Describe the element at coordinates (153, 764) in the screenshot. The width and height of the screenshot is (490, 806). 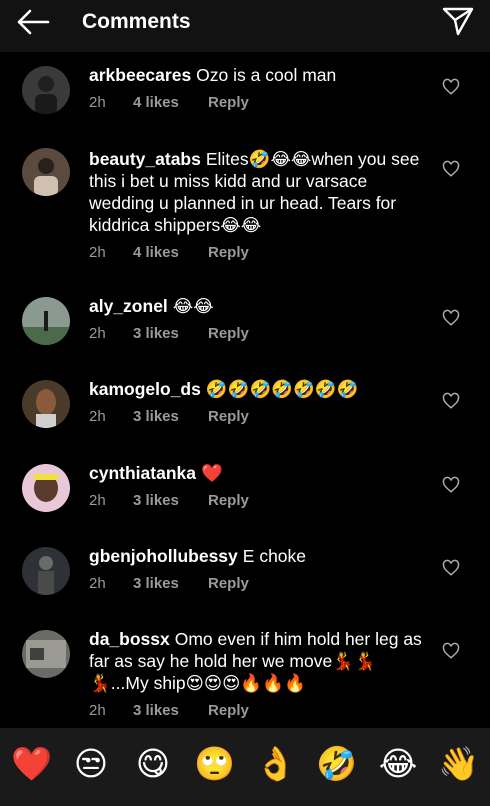
I see `emoji-yum-button: 😋` at that location.